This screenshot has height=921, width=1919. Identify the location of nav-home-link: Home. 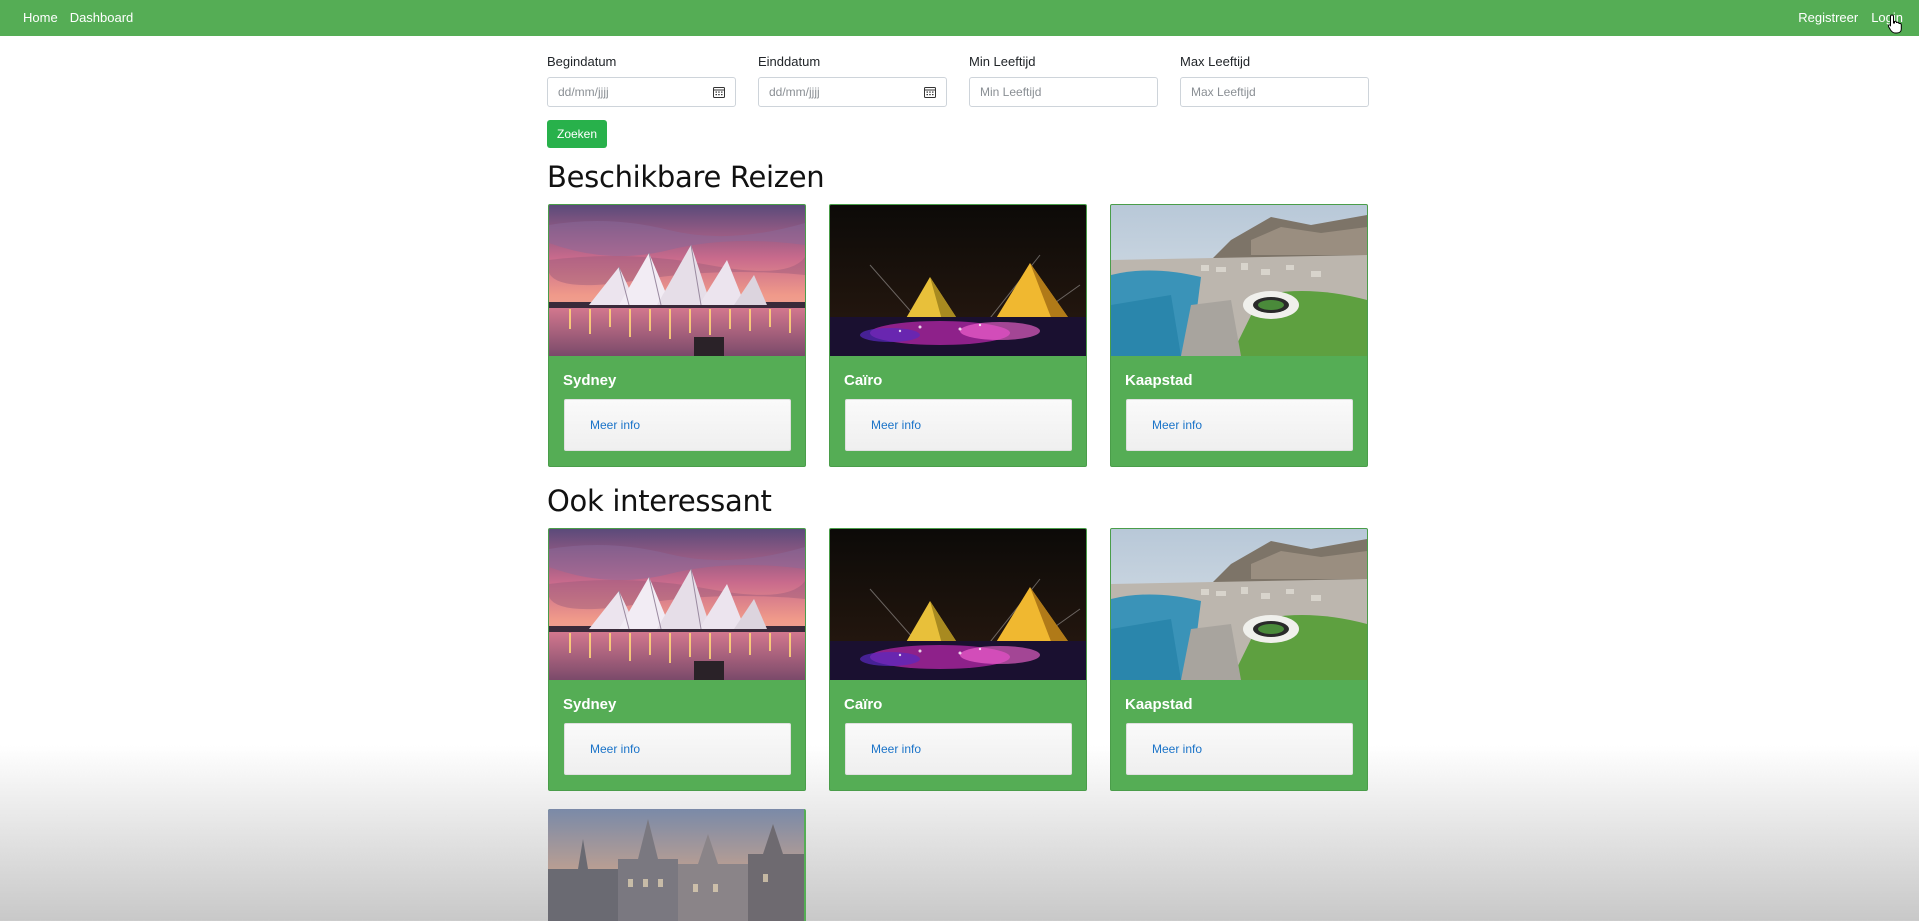
(40, 18).